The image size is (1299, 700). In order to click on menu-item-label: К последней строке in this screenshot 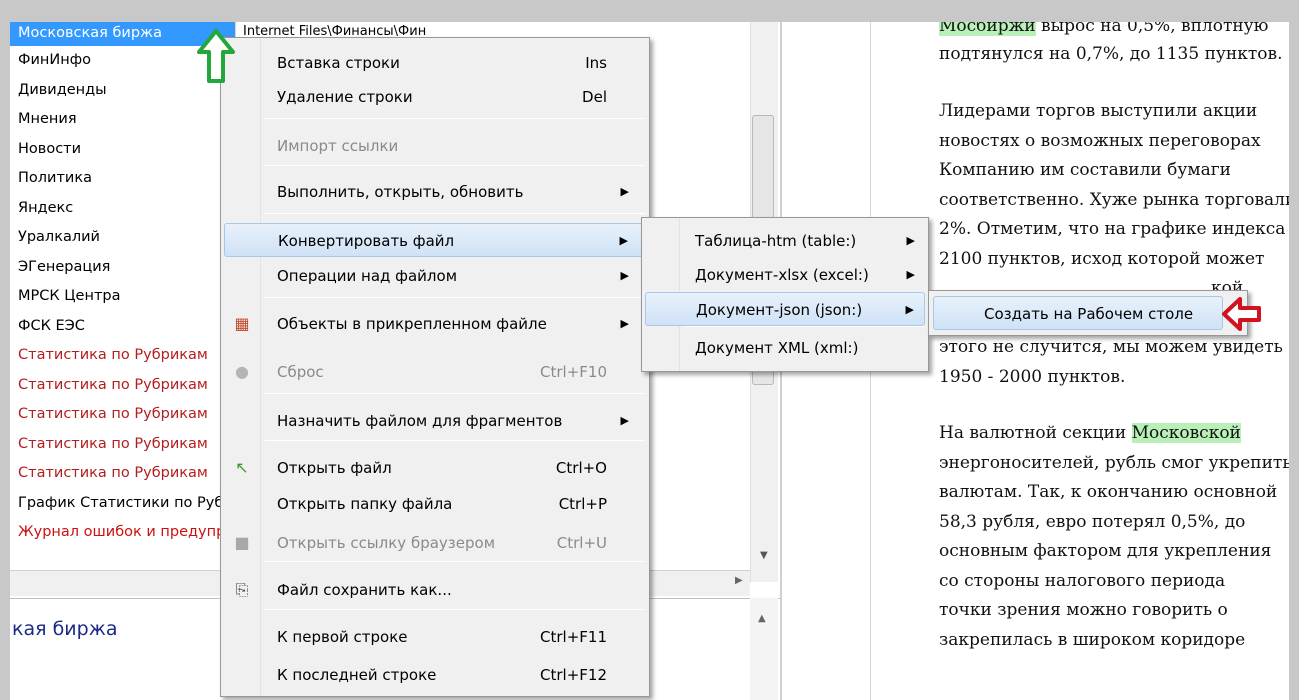, I will do `click(357, 675)`.